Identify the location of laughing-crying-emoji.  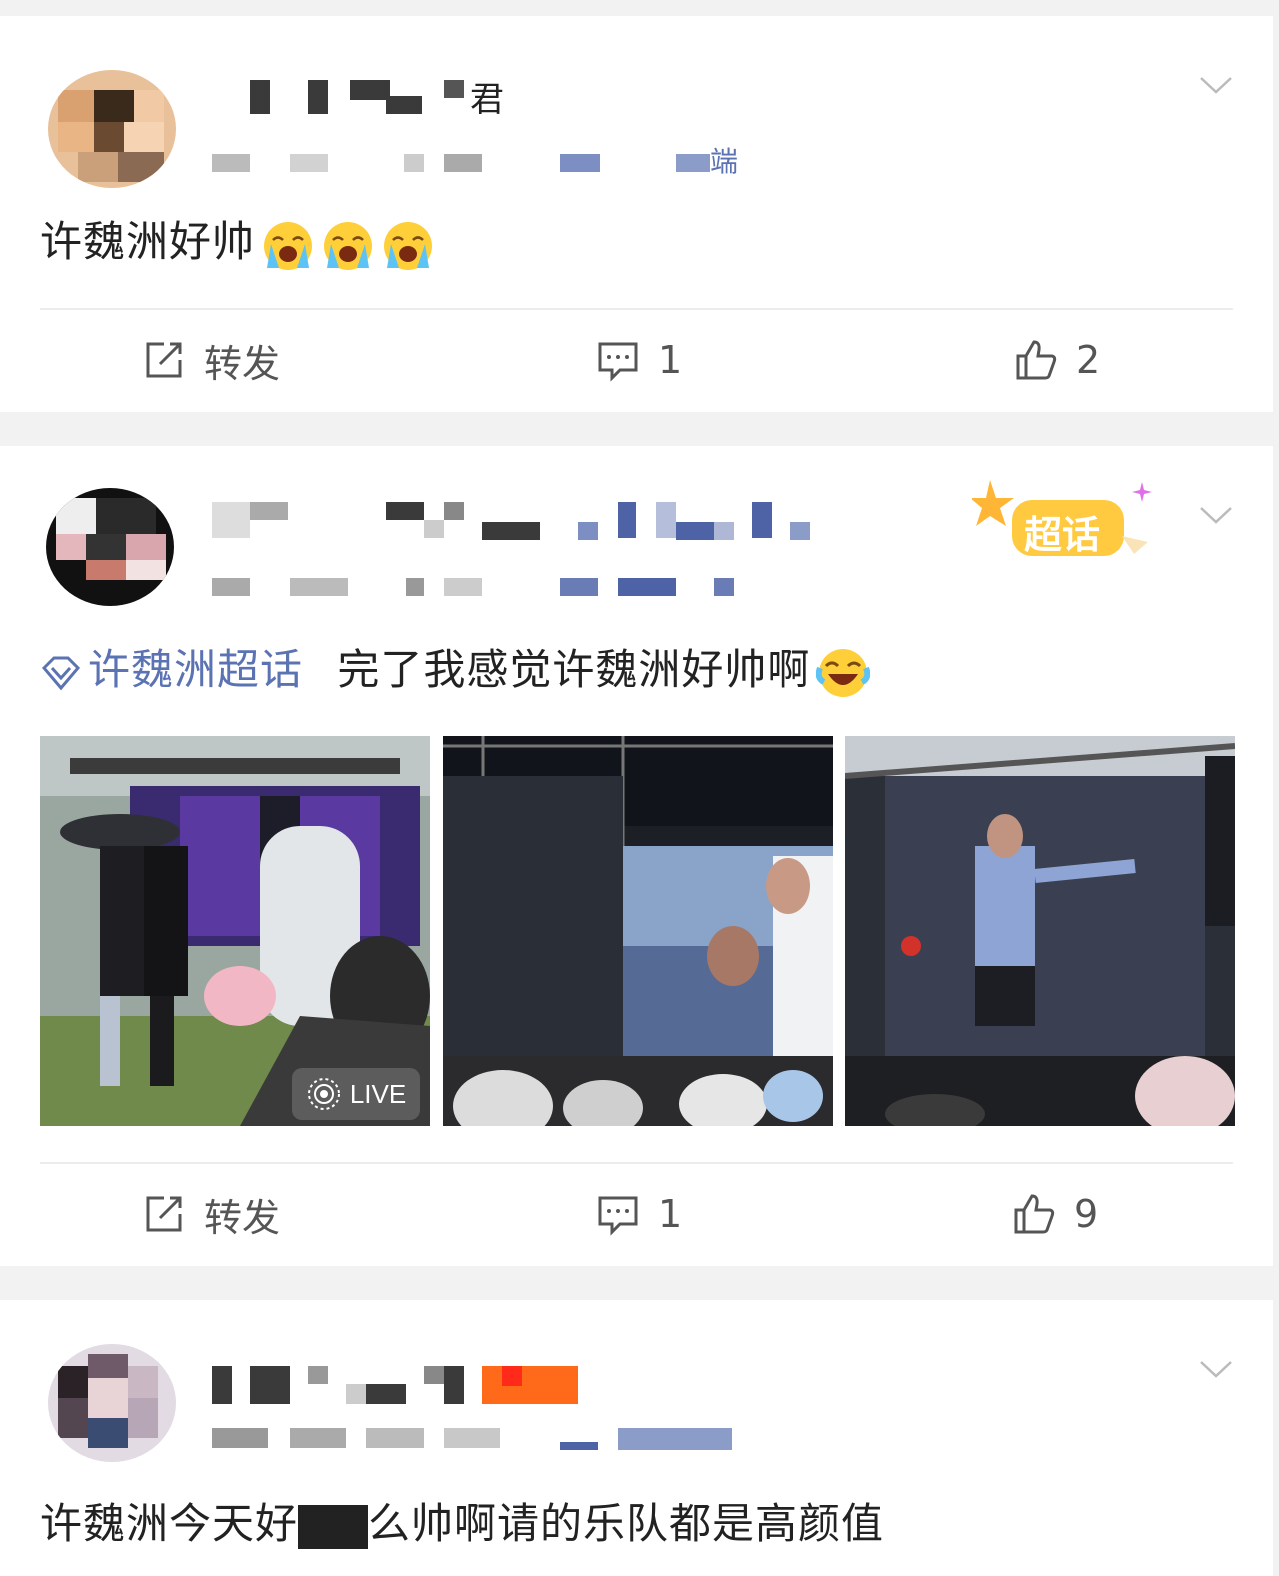
(843, 672).